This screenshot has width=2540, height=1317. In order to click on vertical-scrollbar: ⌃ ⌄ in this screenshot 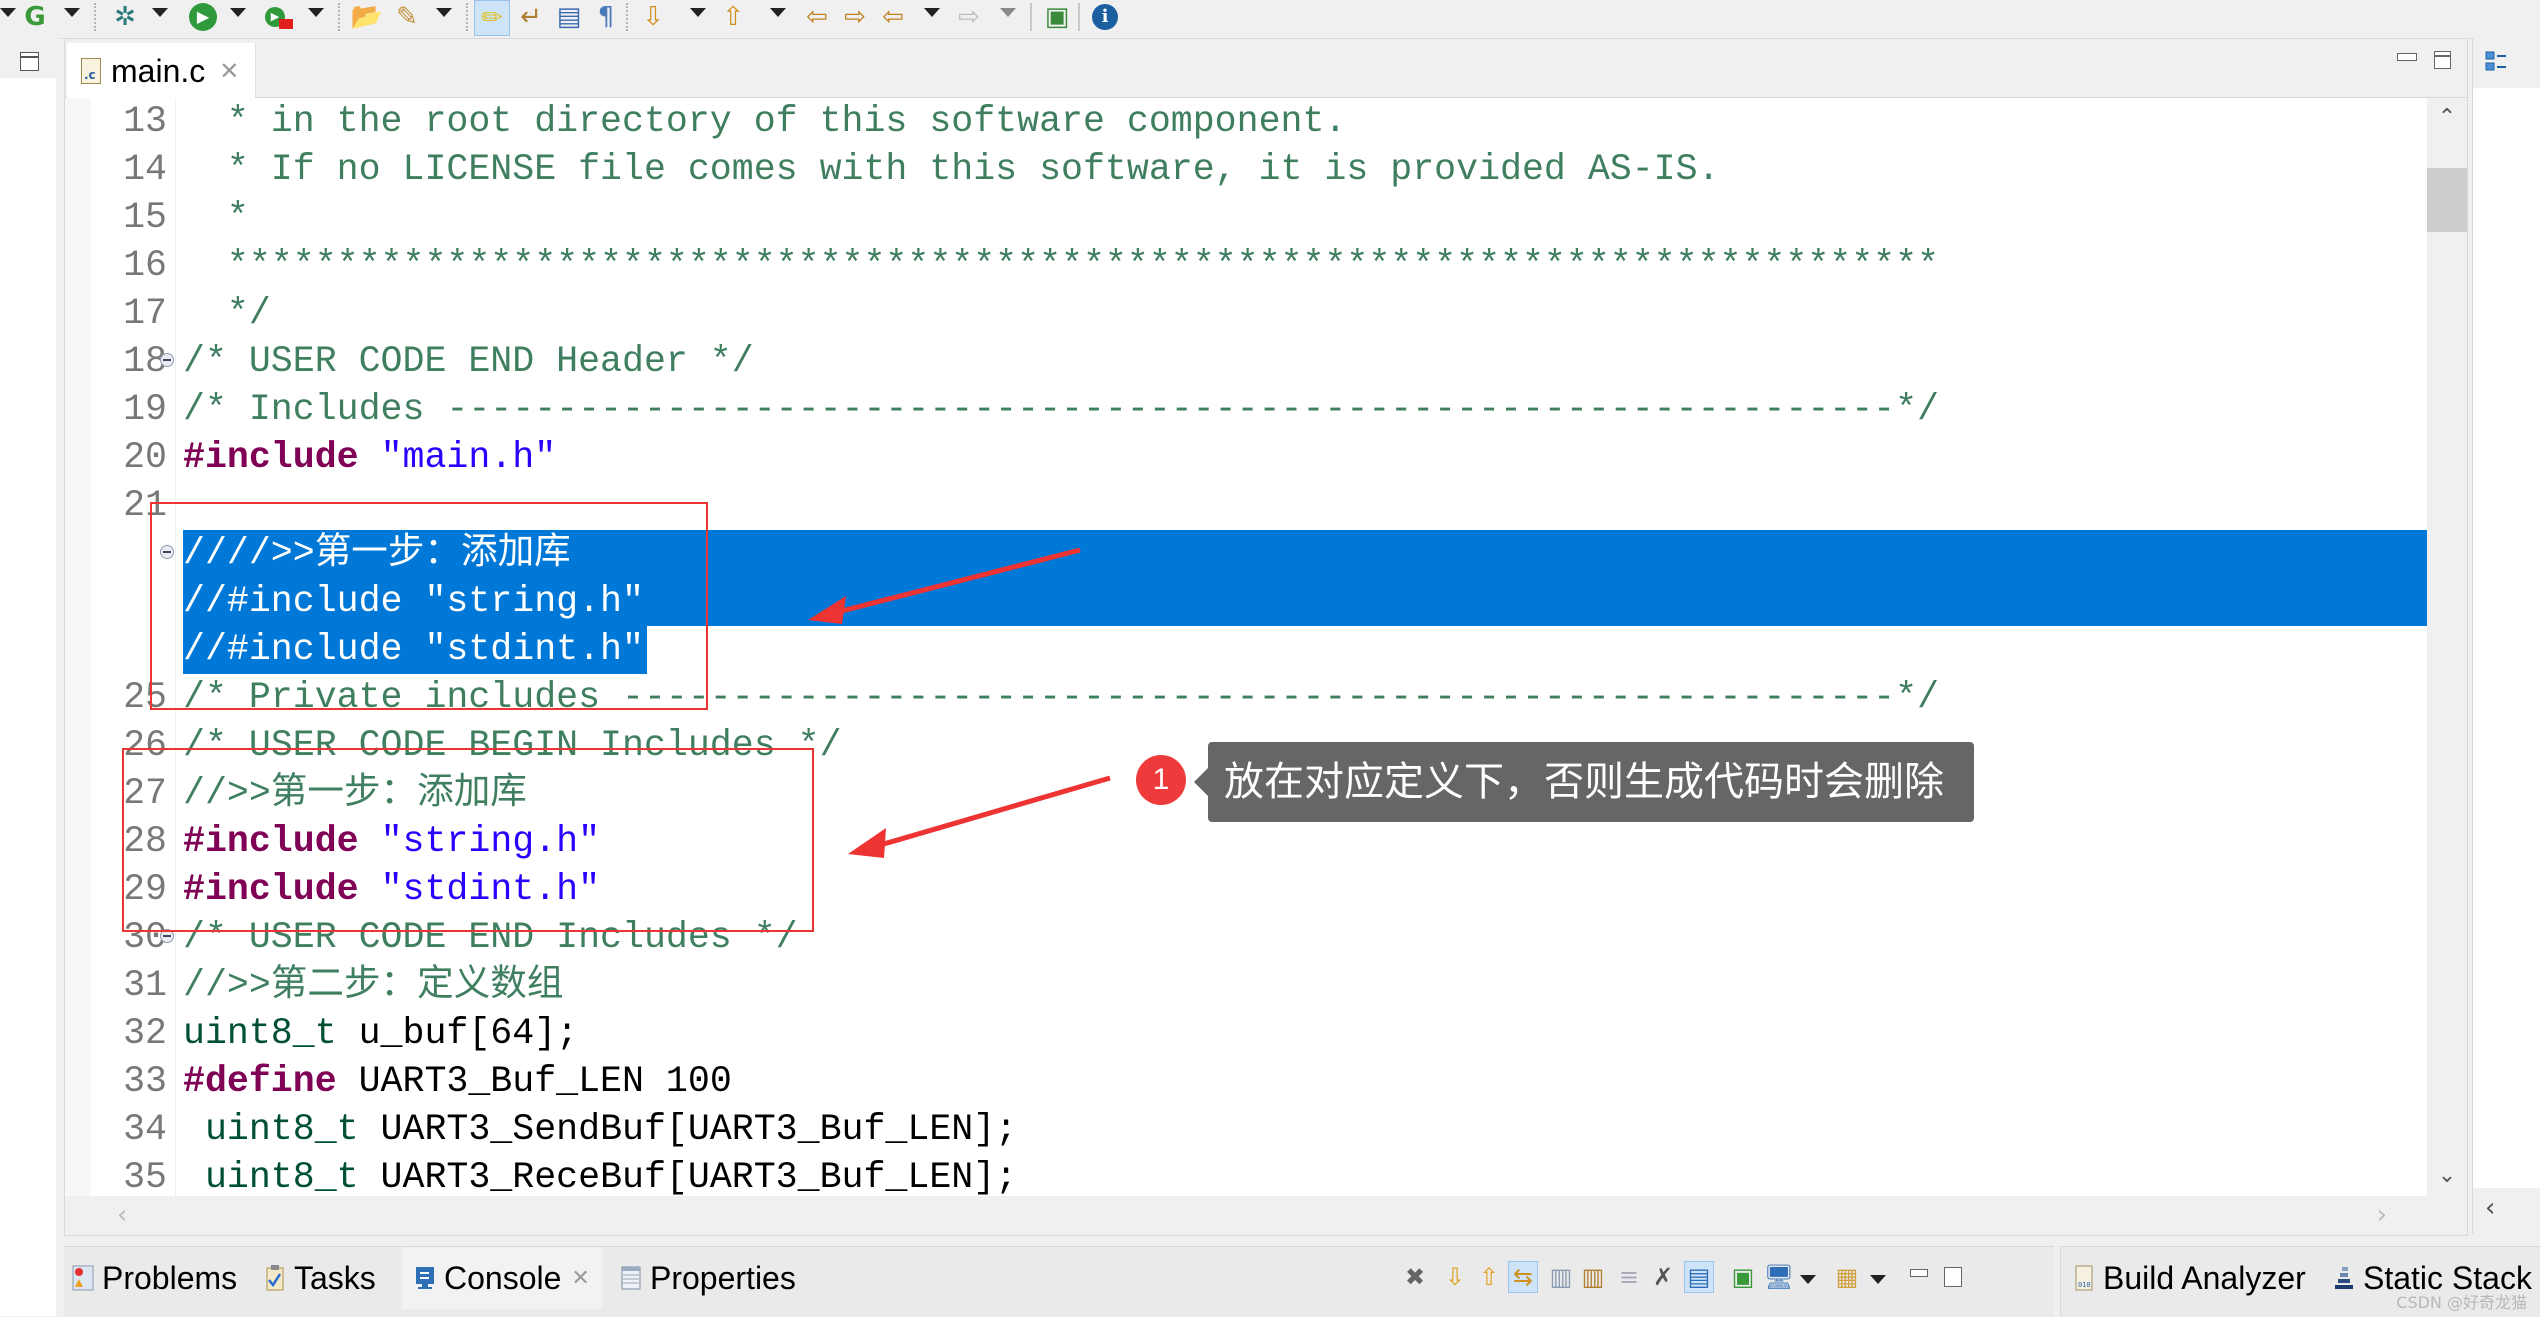, I will do `click(2447, 647)`.